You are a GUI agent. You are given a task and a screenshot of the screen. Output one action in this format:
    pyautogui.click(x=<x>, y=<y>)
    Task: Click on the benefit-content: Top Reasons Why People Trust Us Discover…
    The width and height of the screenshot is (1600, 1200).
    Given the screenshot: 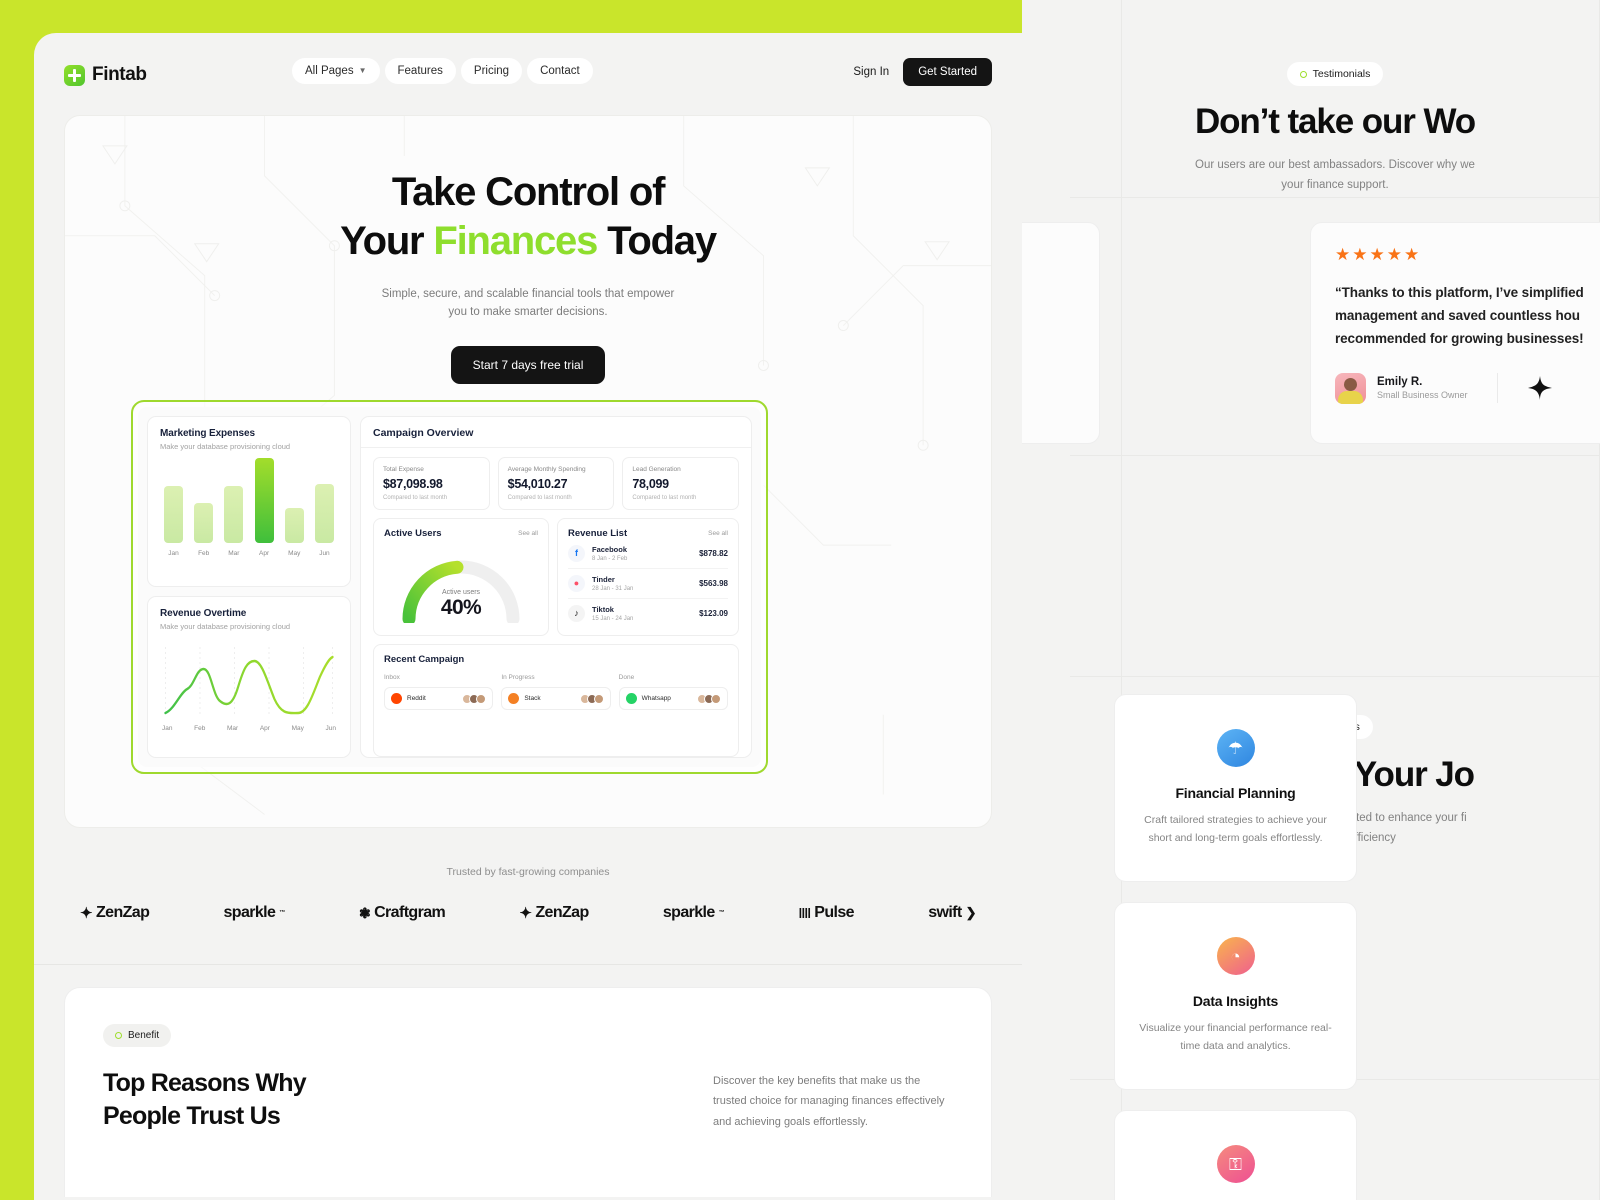 What is the action you would take?
    pyautogui.click(x=528, y=1099)
    